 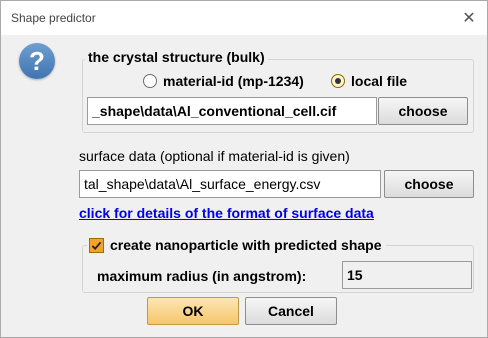 I want to click on nanoparticle-checkbox-row: create nanoparticle with predicted shape, so click(x=236, y=245).